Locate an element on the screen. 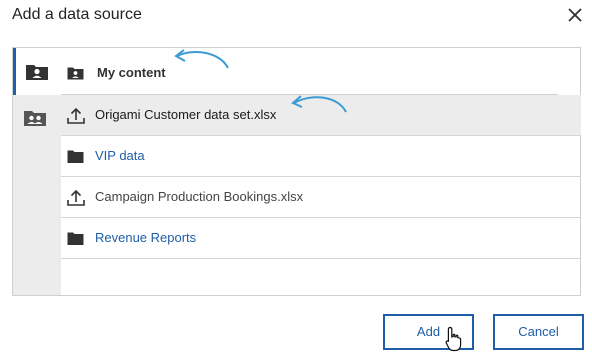 This screenshot has height=356, width=592. cancel-button: Cancel is located at coordinates (538, 332).